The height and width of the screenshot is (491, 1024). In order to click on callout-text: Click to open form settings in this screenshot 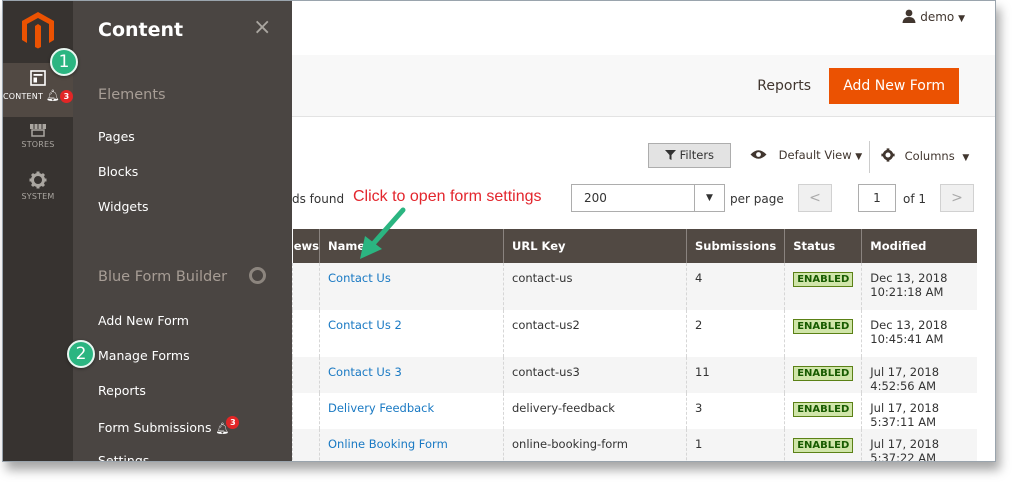, I will do `click(447, 196)`.